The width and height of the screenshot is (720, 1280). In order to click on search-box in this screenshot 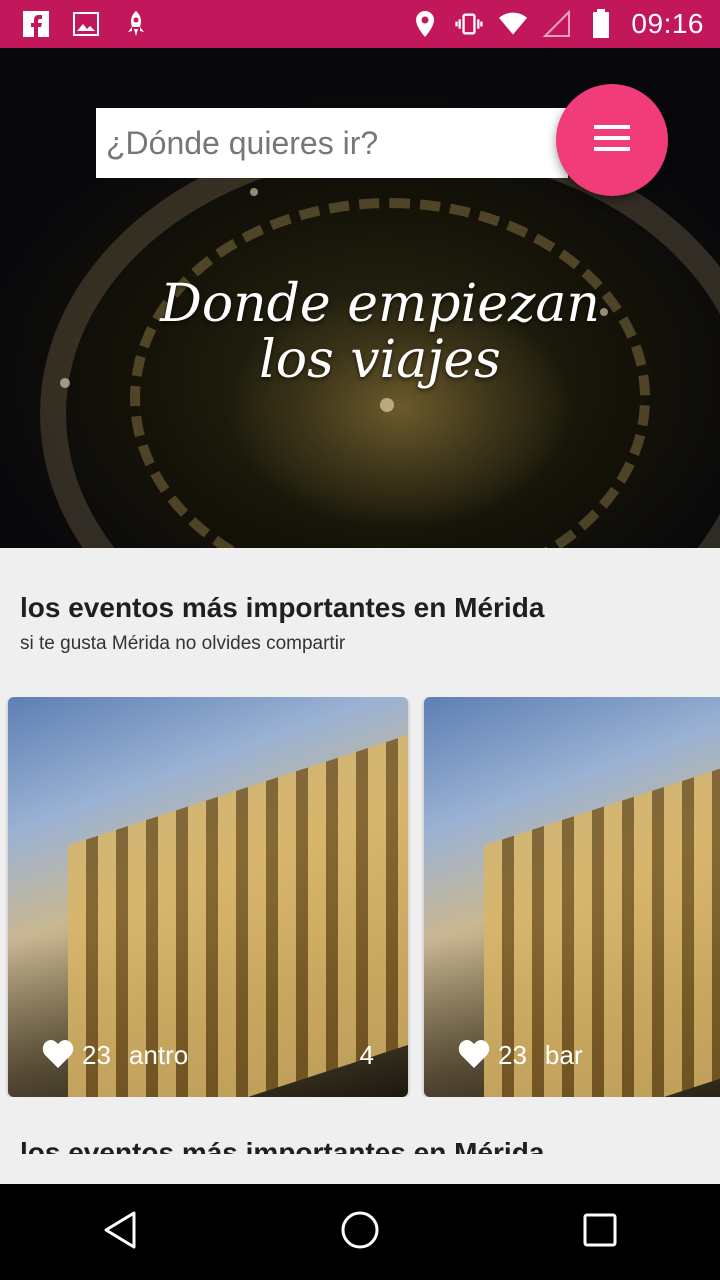, I will do `click(332, 143)`.